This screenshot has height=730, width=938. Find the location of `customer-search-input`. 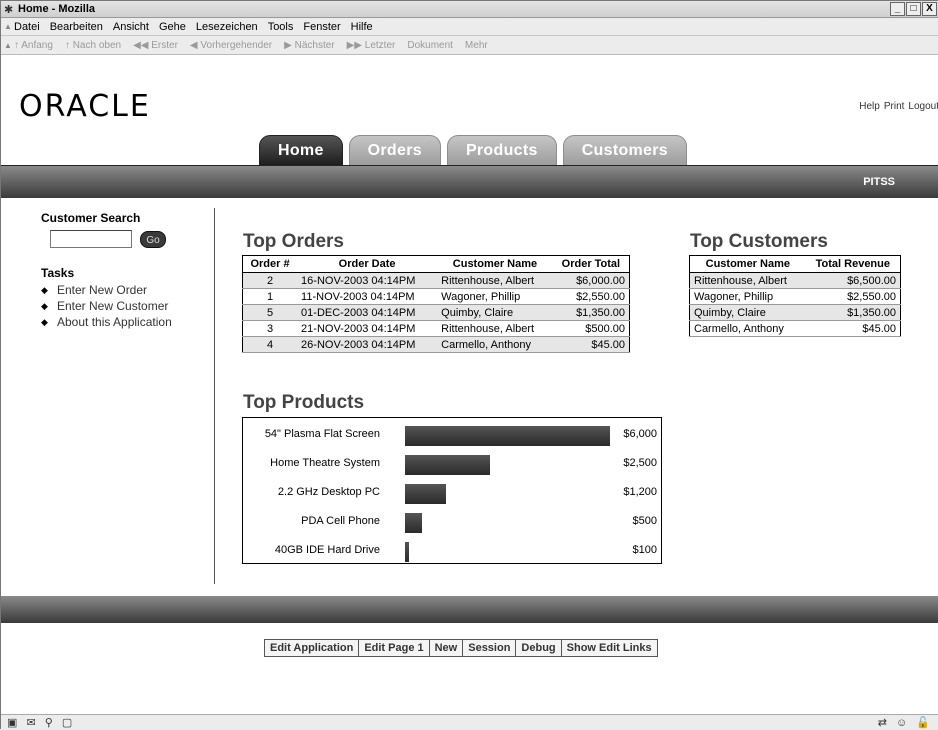

customer-search-input is located at coordinates (91, 239).